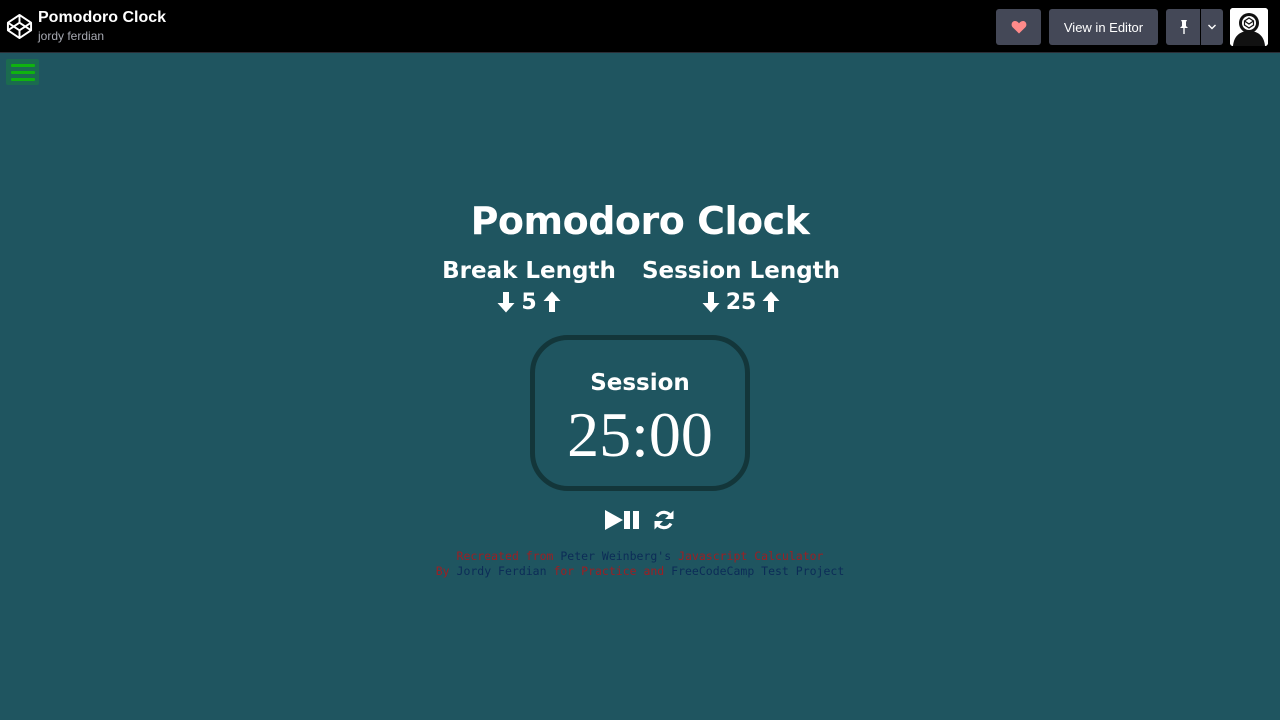 The height and width of the screenshot is (720, 1280). What do you see at coordinates (741, 271) in the screenshot?
I see `session-length-label: Session Length` at bounding box center [741, 271].